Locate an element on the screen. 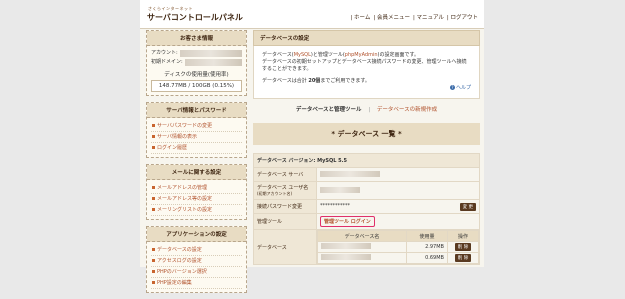 The image size is (625, 299). admin-tool-login-link: 管理ツール ログイン is located at coordinates (347, 221).